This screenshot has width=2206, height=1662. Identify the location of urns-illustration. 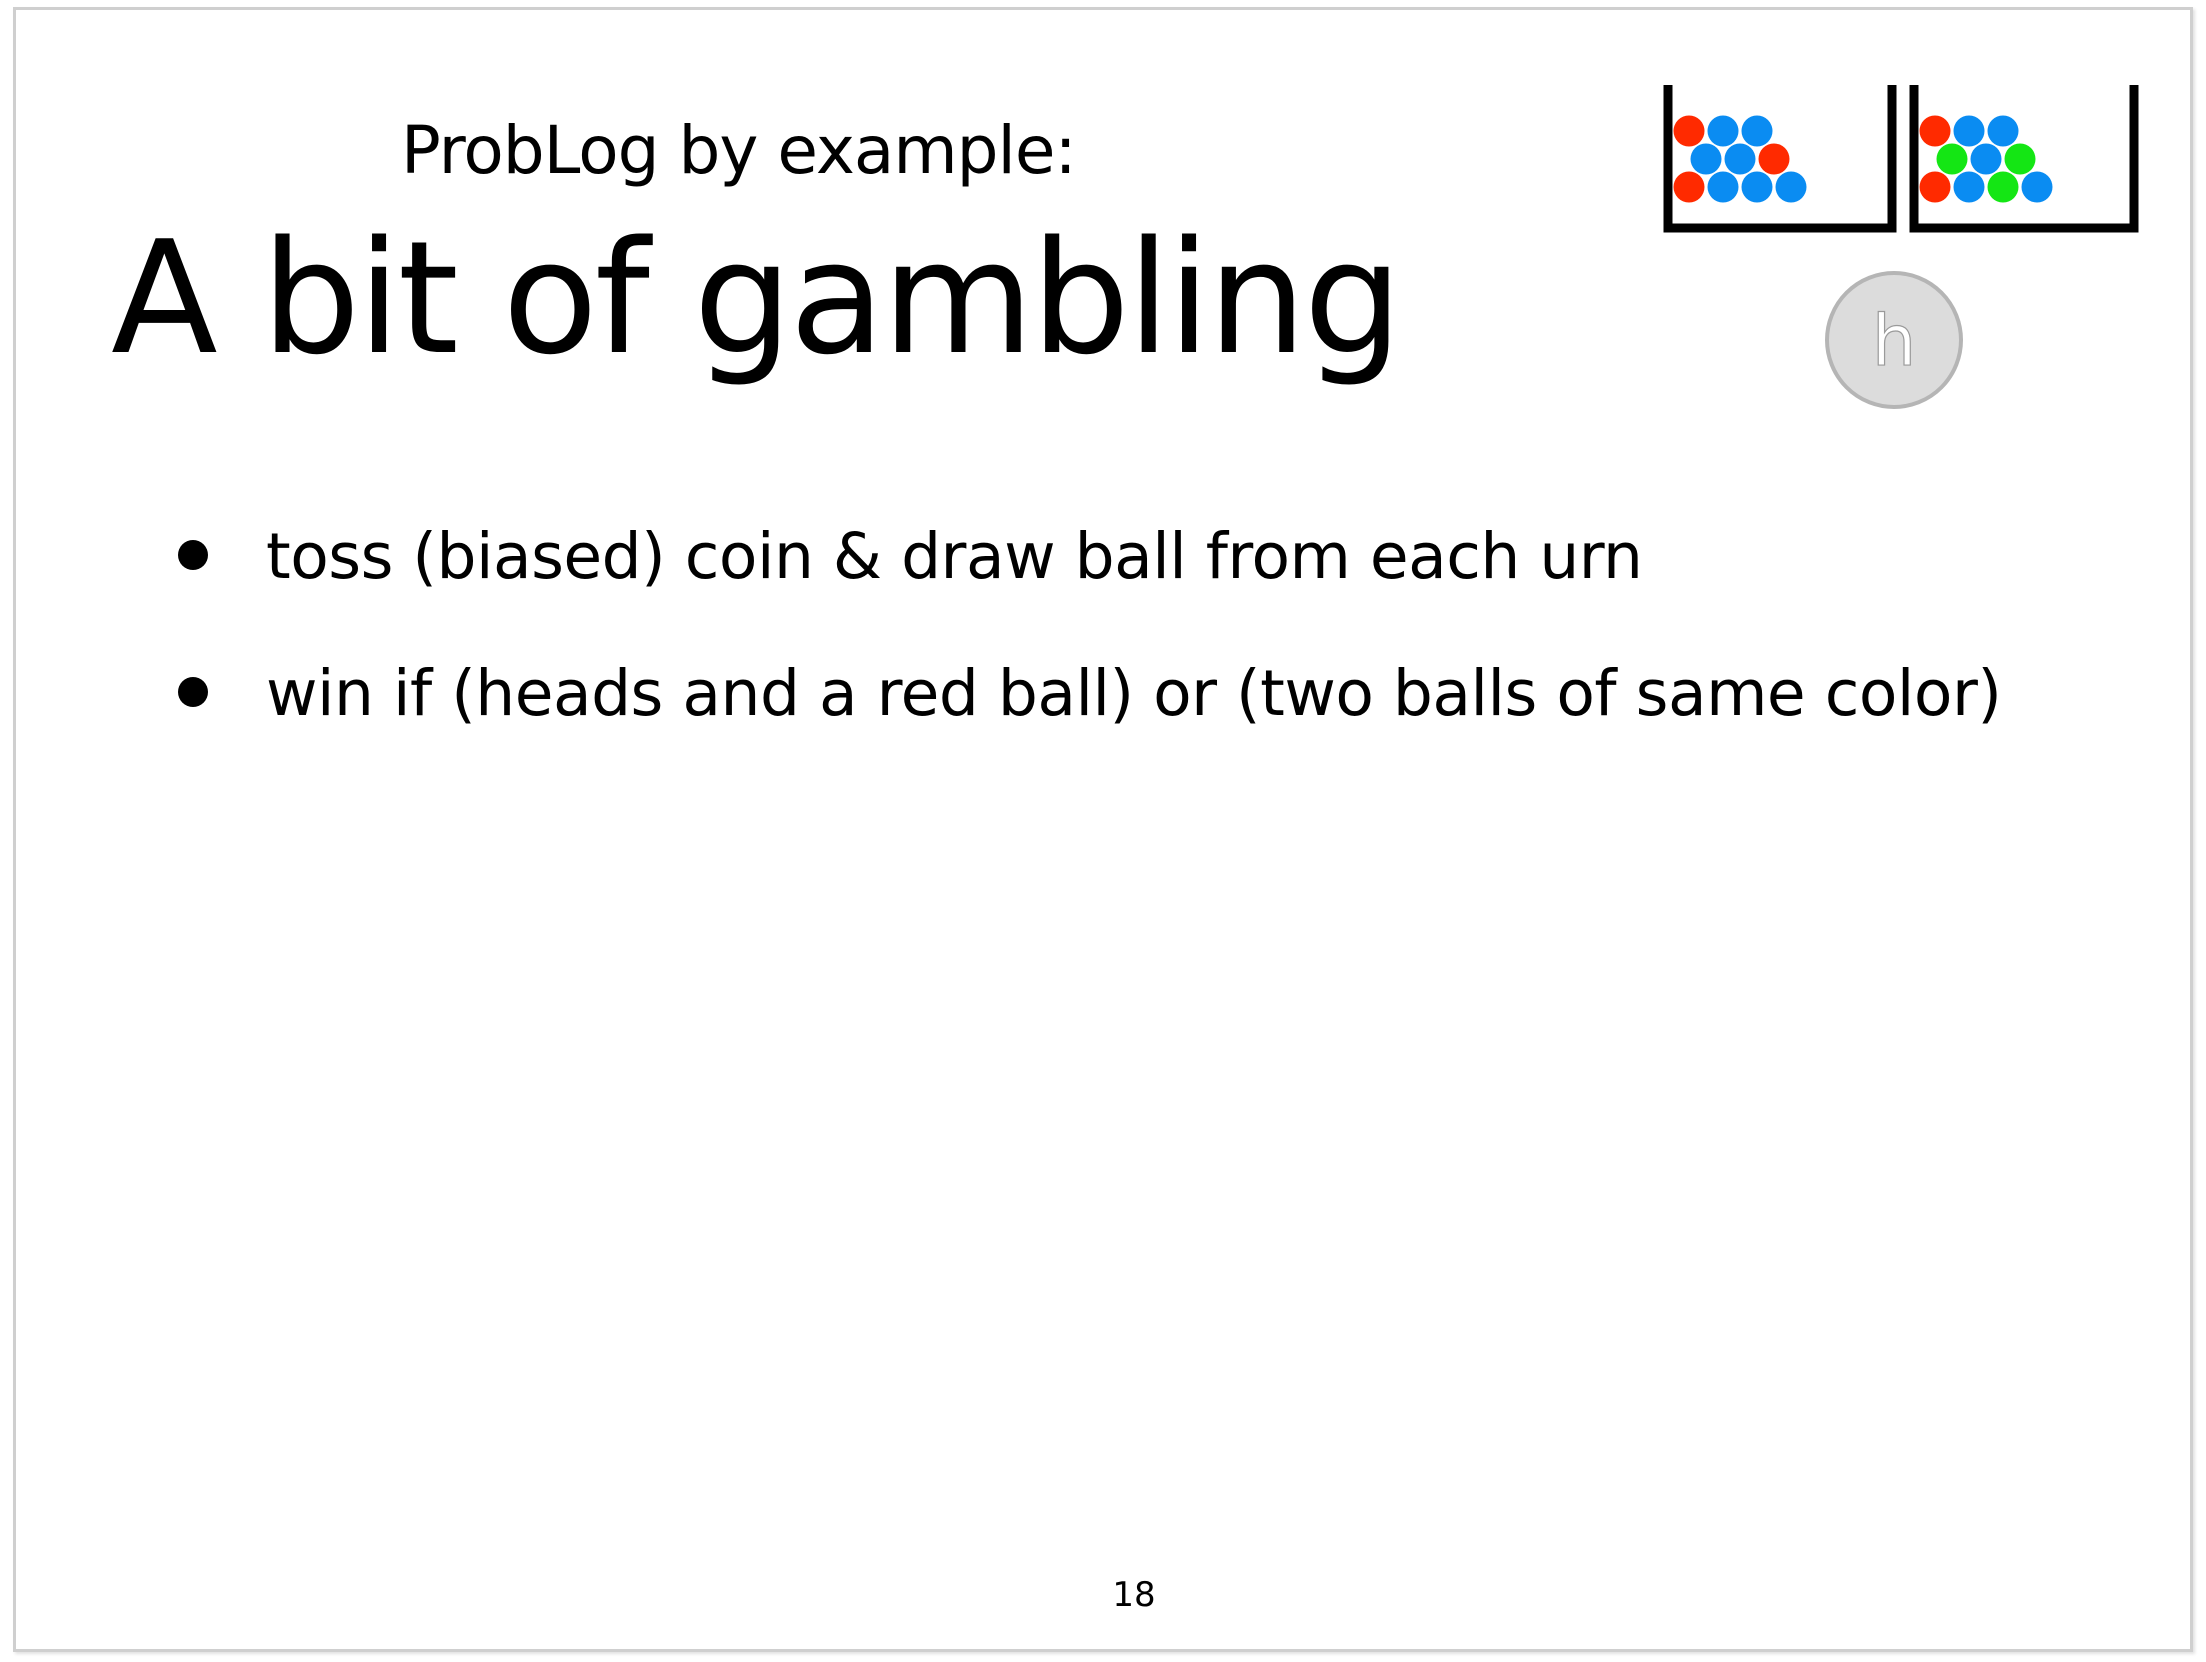
(1901, 159).